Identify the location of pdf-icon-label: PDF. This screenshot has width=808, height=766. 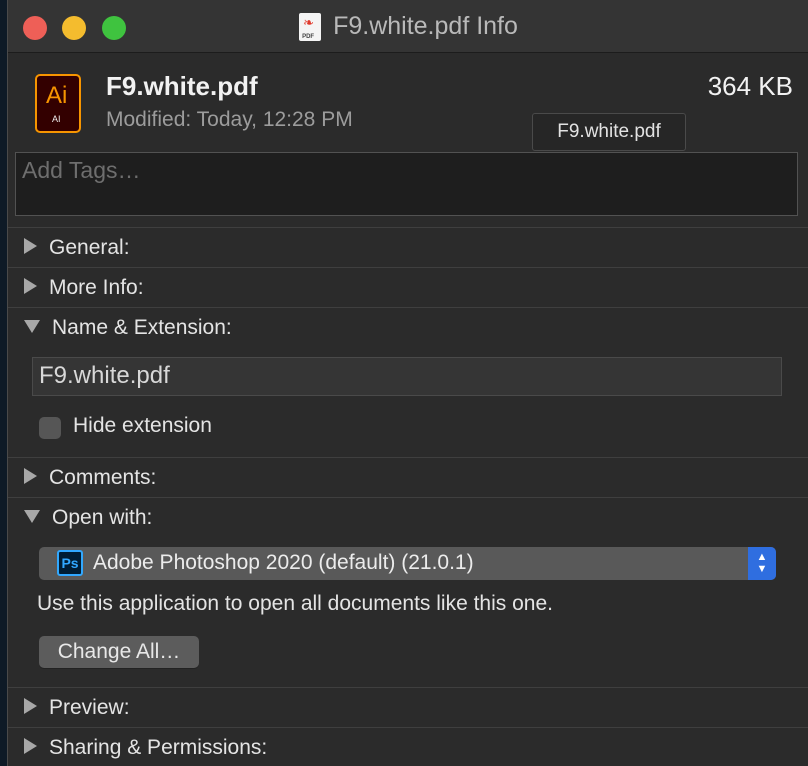
(308, 36).